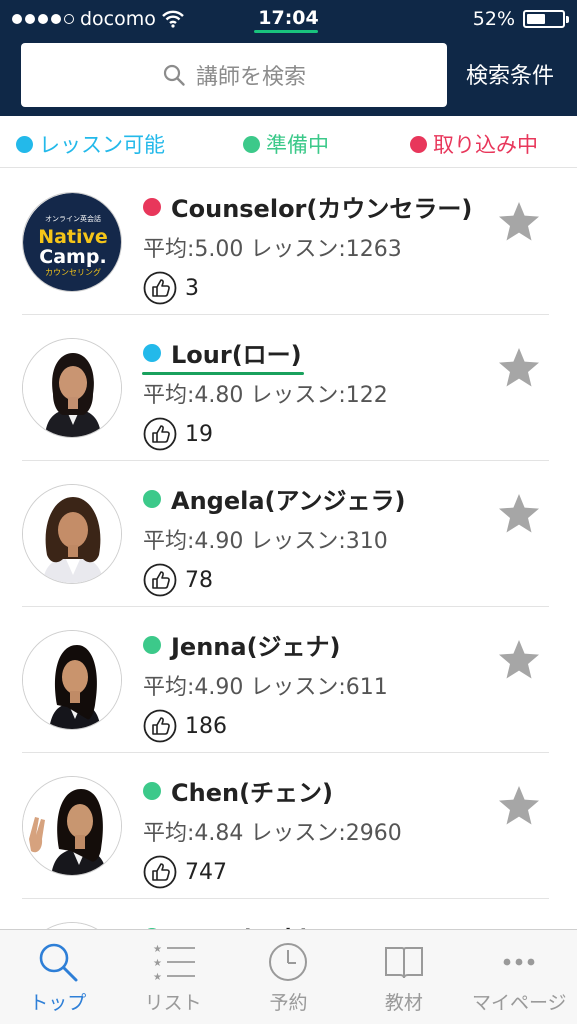  Describe the element at coordinates (288, 19) in the screenshot. I see `status-bar: docomo 17:04 52%` at that location.